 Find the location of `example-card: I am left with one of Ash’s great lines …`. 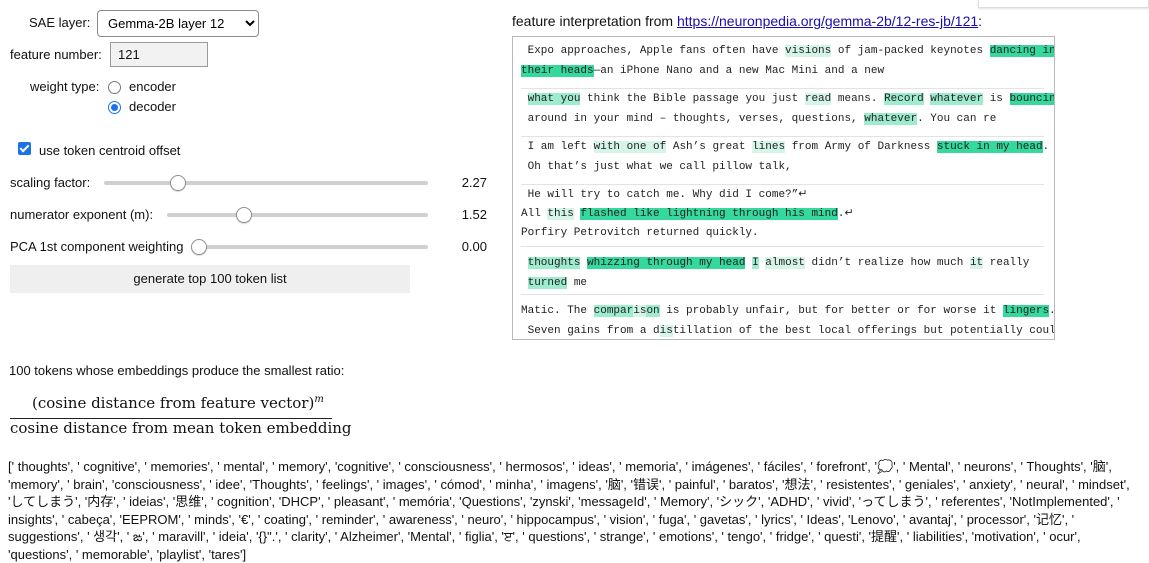

example-card: I am left with one of Ash’s great lines … is located at coordinates (785, 161).